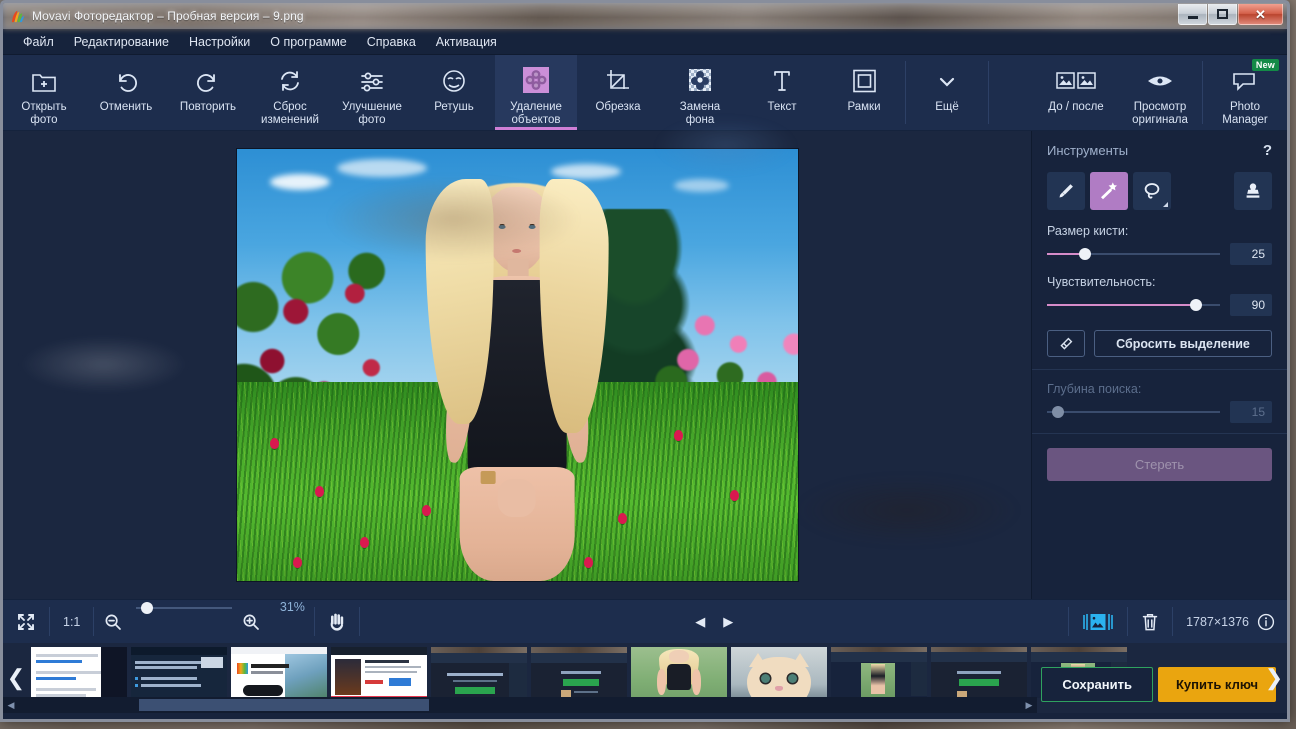 The width and height of the screenshot is (1296, 729). Describe the element at coordinates (255, 621) in the screenshot. I see `zoom-in-button` at that location.